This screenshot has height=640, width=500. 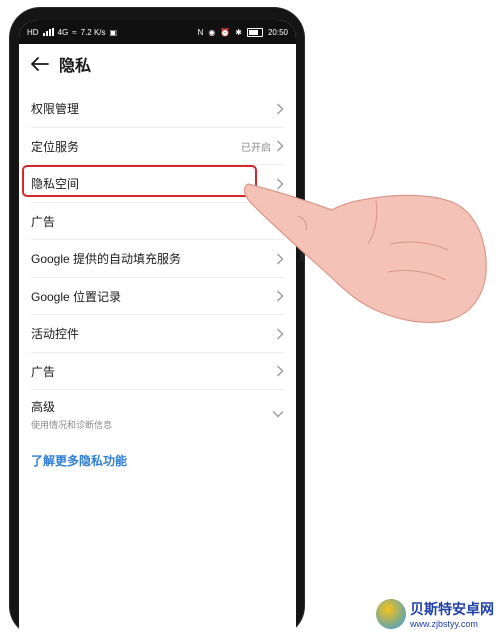 I want to click on watermark-text: 贝斯特安卓网 www.zjbstyy.com, so click(x=452, y=614).